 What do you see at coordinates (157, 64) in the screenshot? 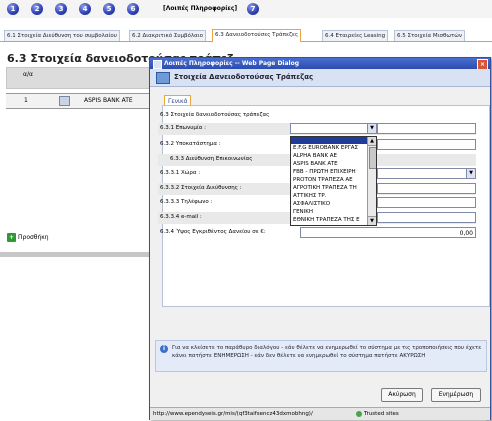
I see `window-icon` at bounding box center [157, 64].